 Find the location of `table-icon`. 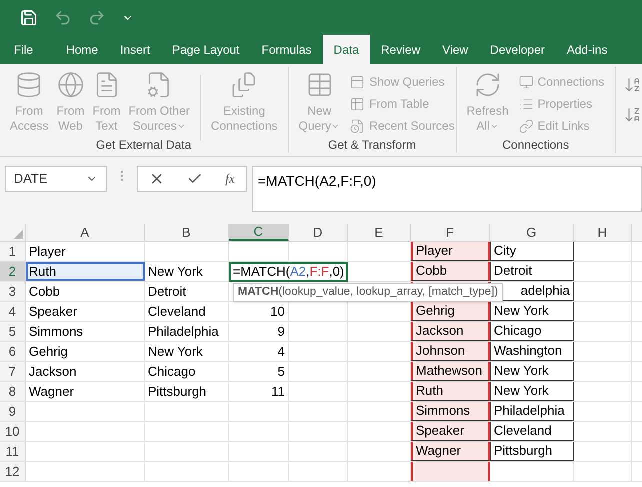

table-icon is located at coordinates (358, 104).